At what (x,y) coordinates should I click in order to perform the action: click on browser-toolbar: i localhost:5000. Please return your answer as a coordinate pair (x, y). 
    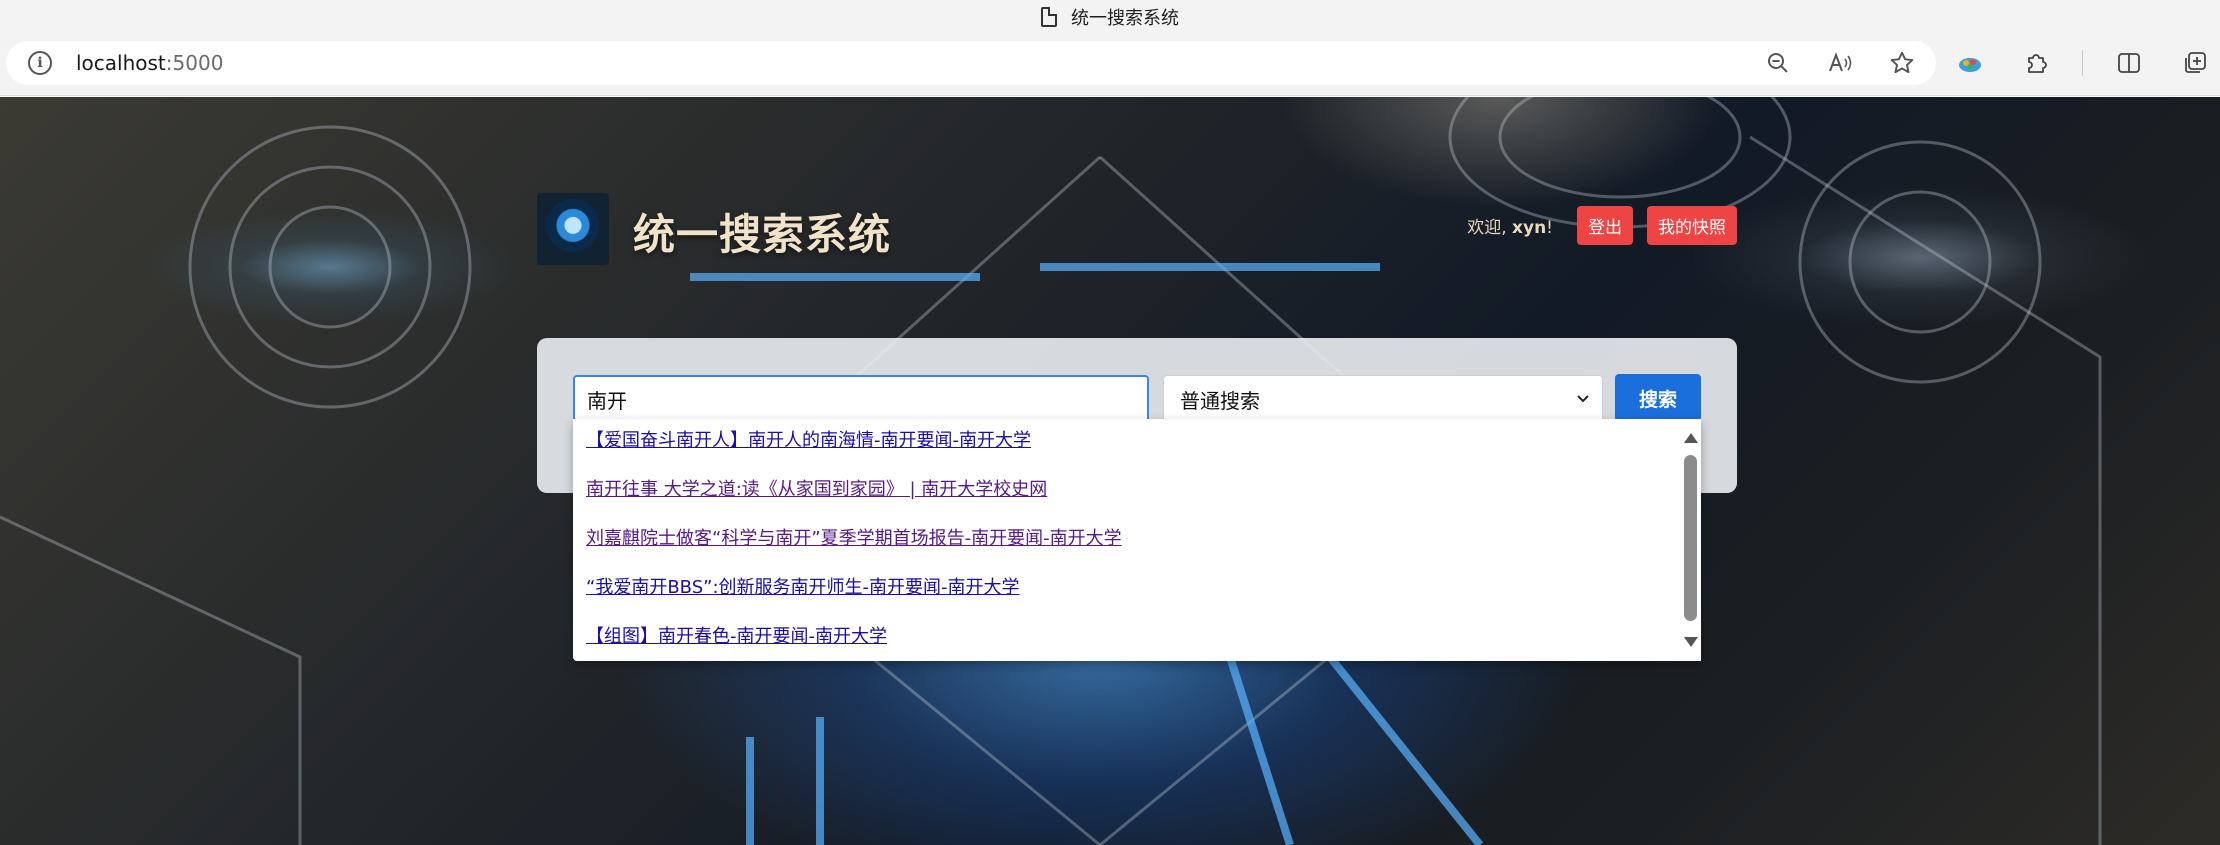
    Looking at the image, I should click on (1110, 65).